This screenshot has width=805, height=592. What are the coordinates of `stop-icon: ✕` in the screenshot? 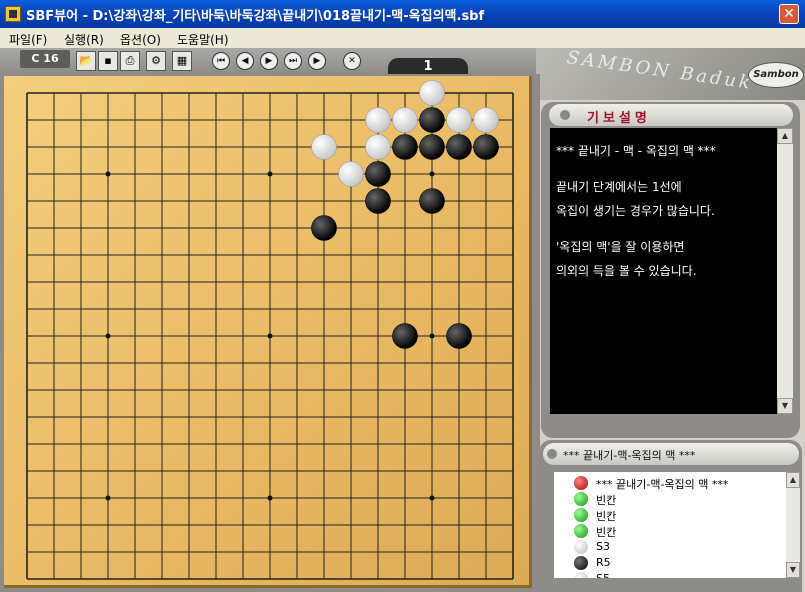 It's located at (352, 61).